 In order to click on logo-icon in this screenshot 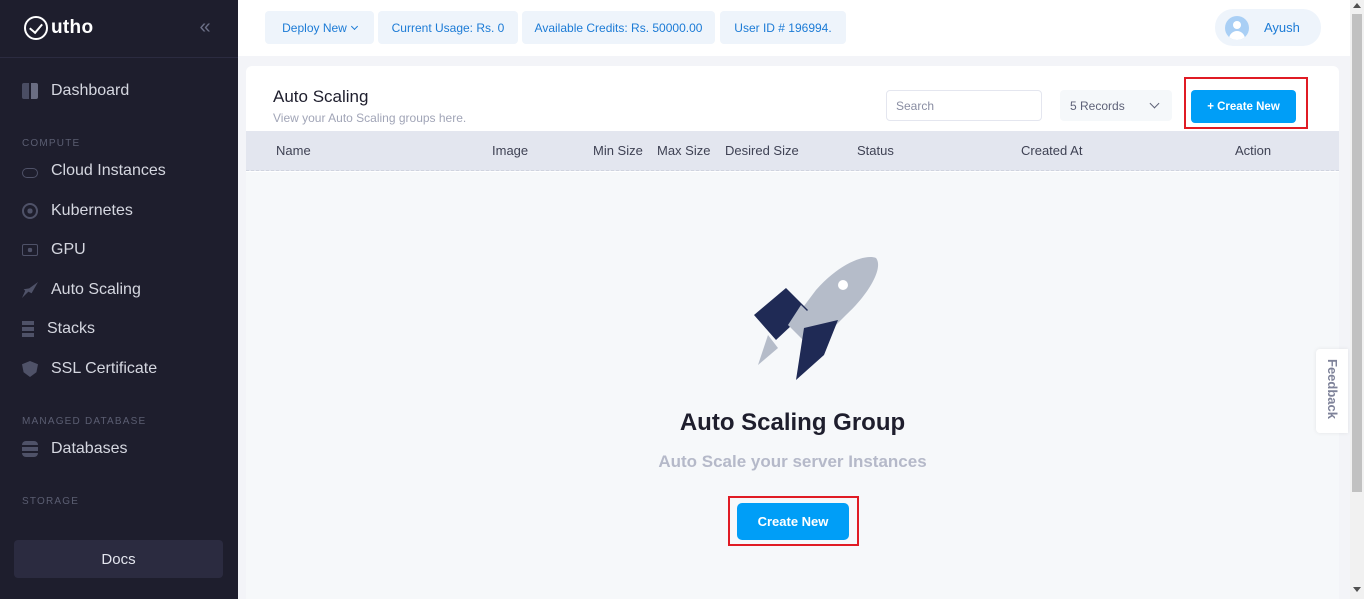, I will do `click(36, 28)`.